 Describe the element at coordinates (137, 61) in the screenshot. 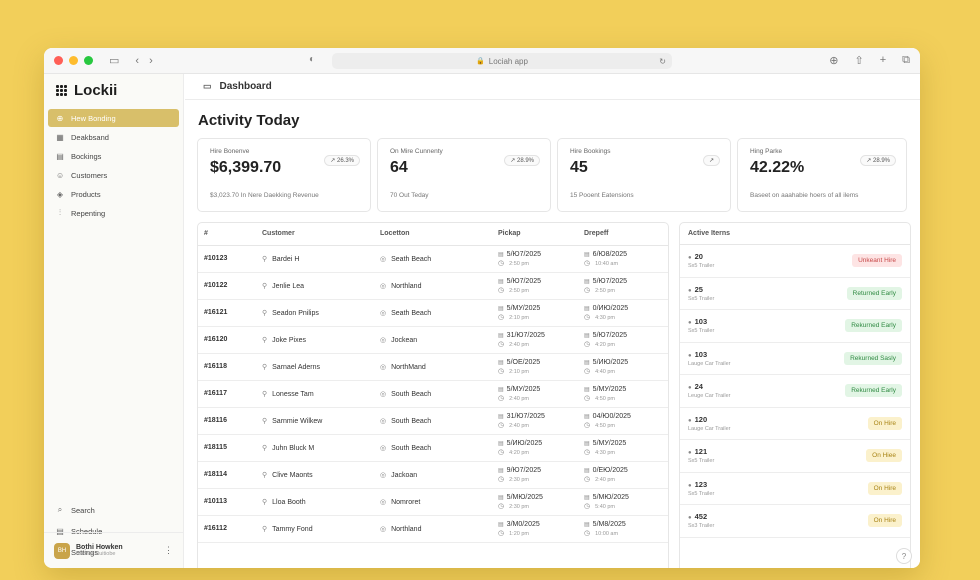

I see `back-icon: ‹` at that location.